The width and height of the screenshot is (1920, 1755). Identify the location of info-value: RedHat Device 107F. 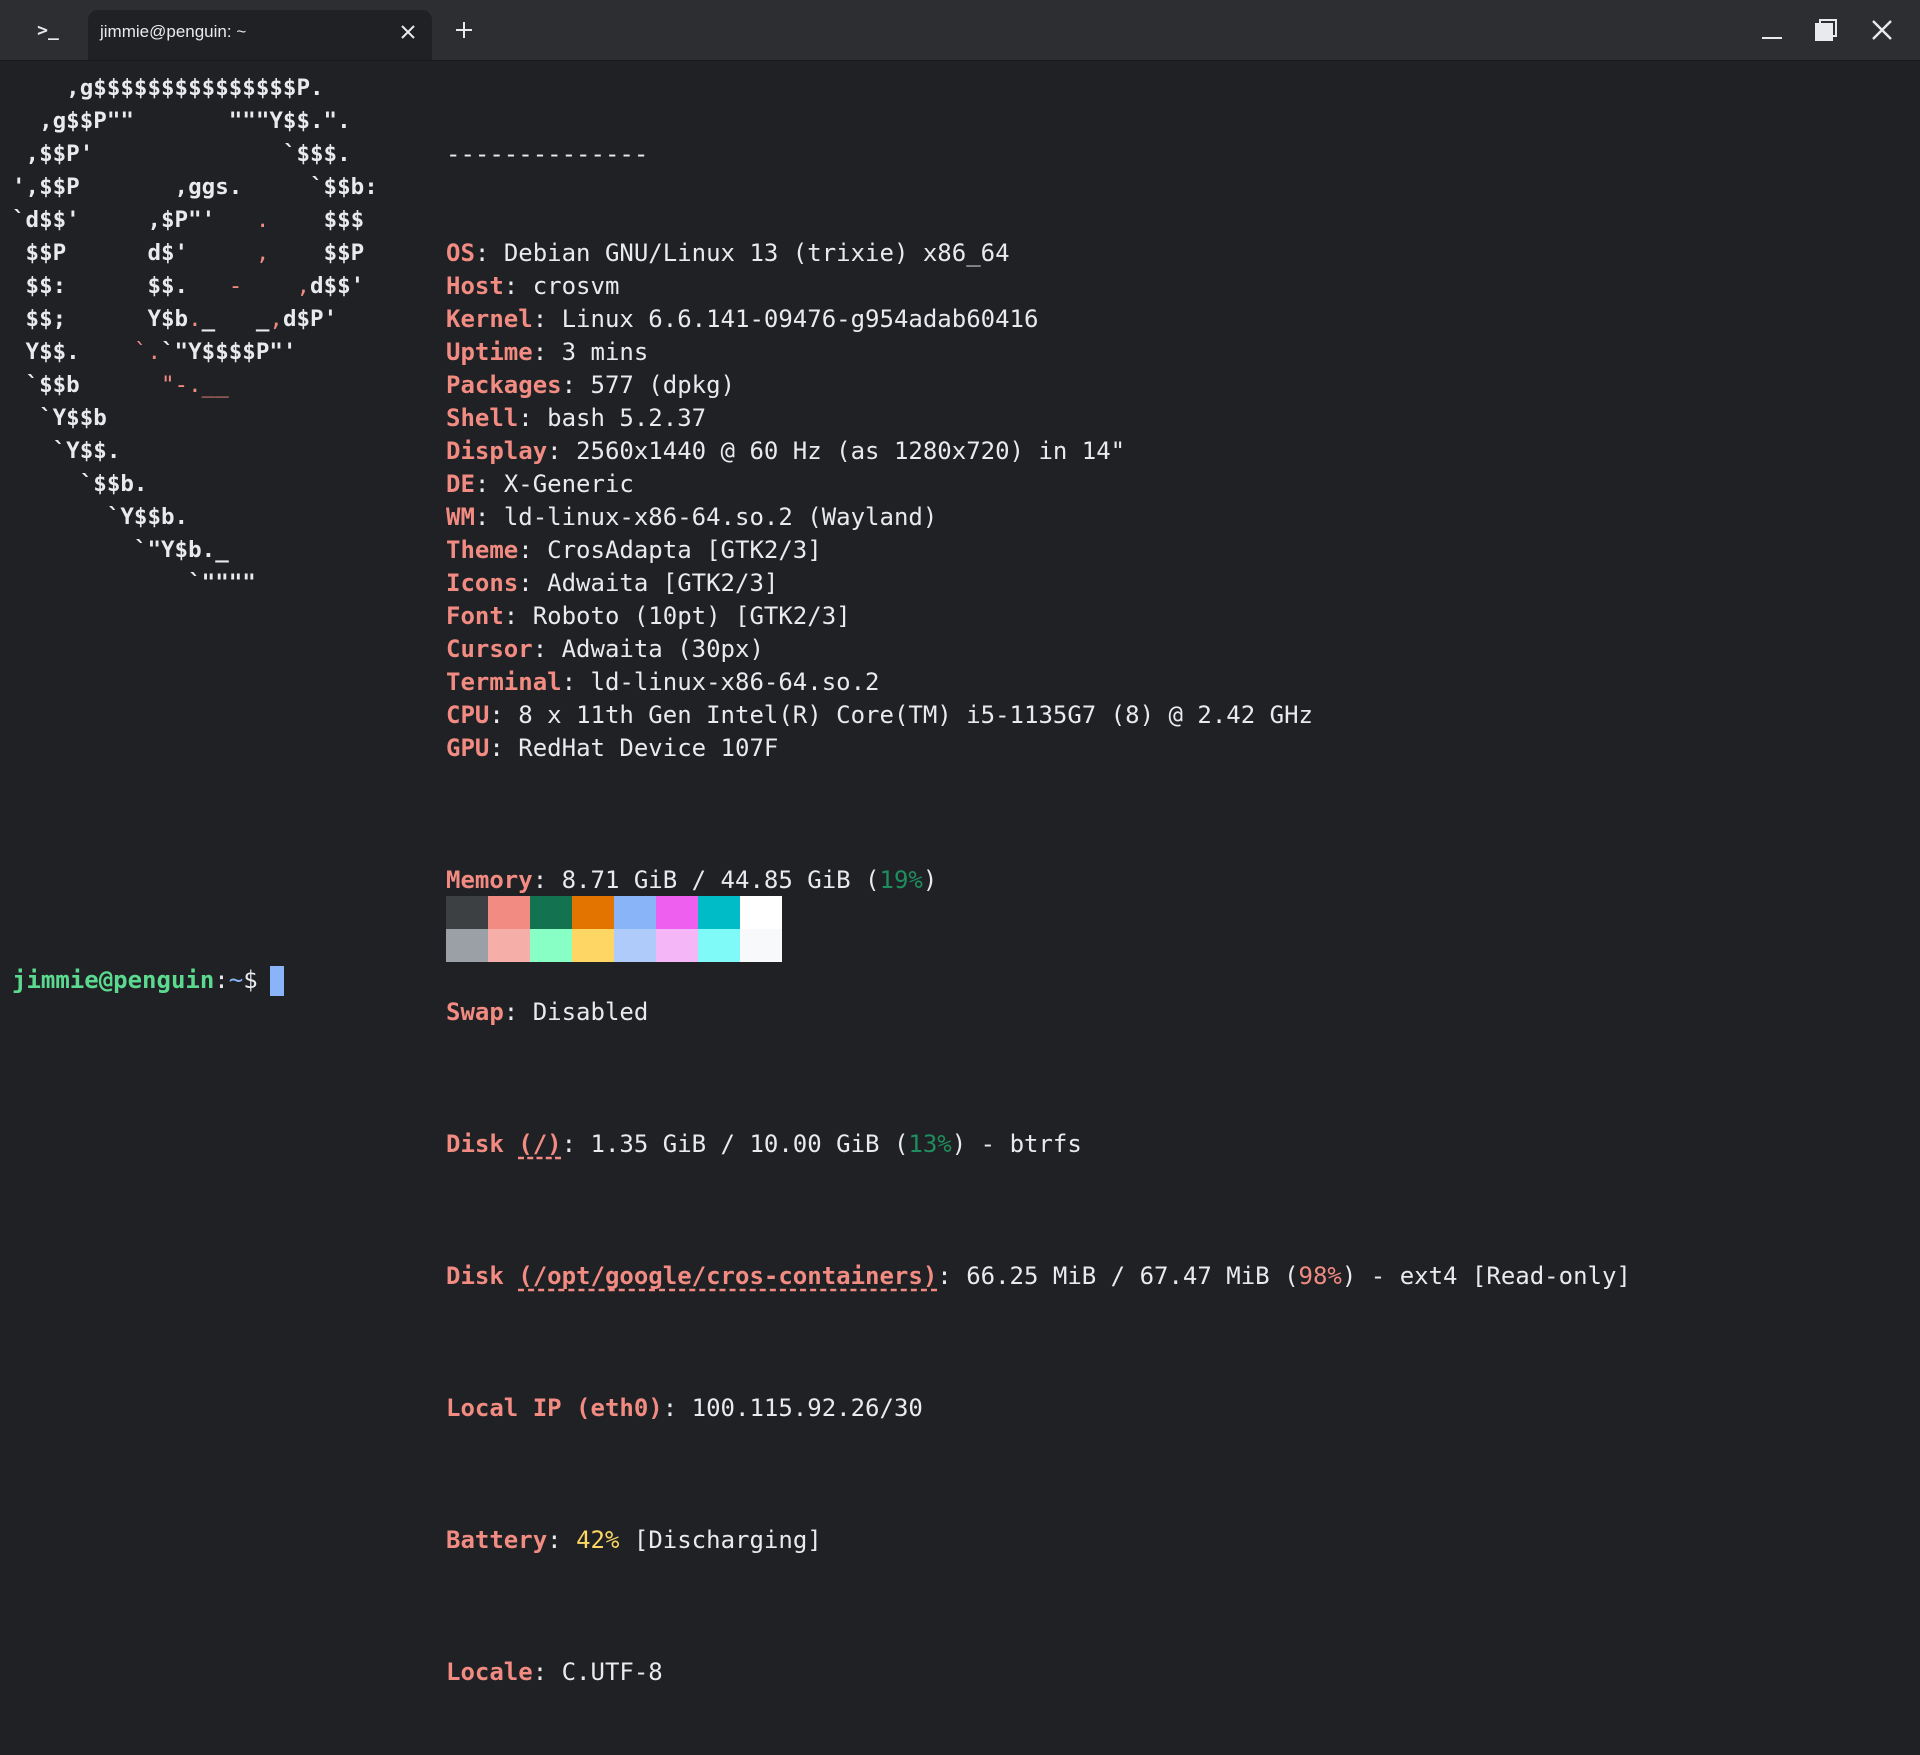
(648, 748).